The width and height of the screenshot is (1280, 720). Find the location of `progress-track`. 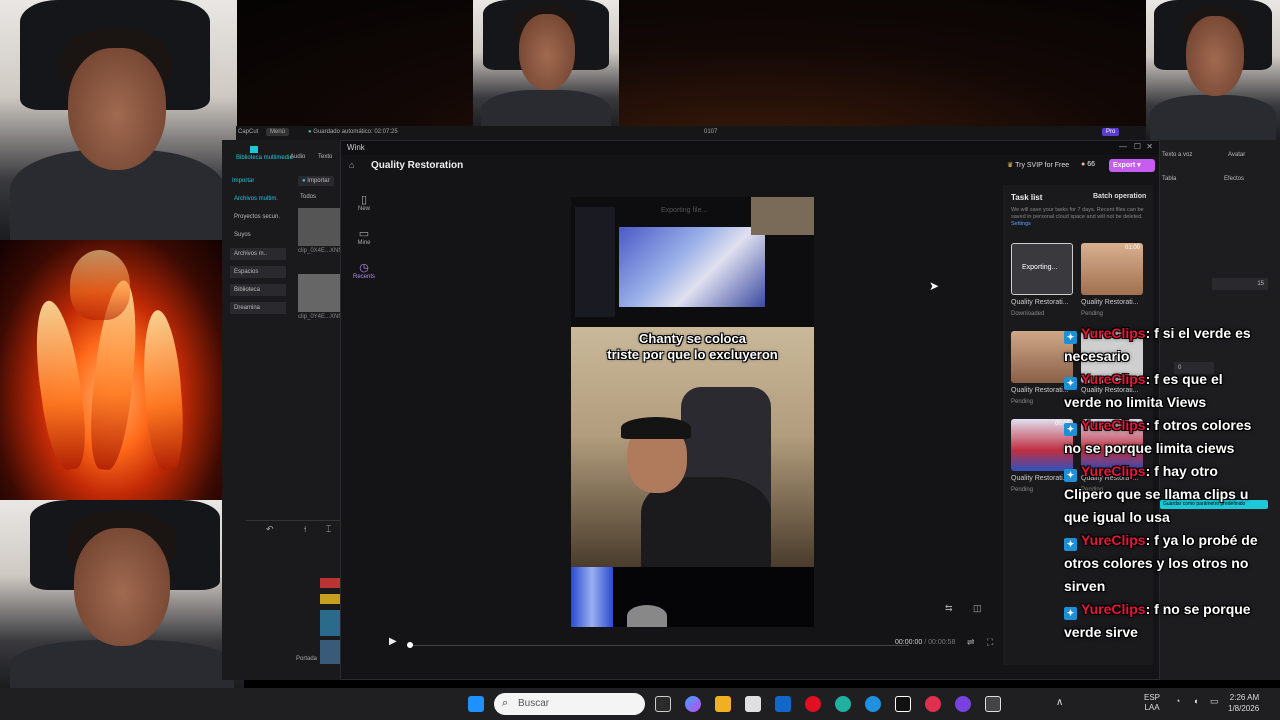

progress-track is located at coordinates (659, 645).